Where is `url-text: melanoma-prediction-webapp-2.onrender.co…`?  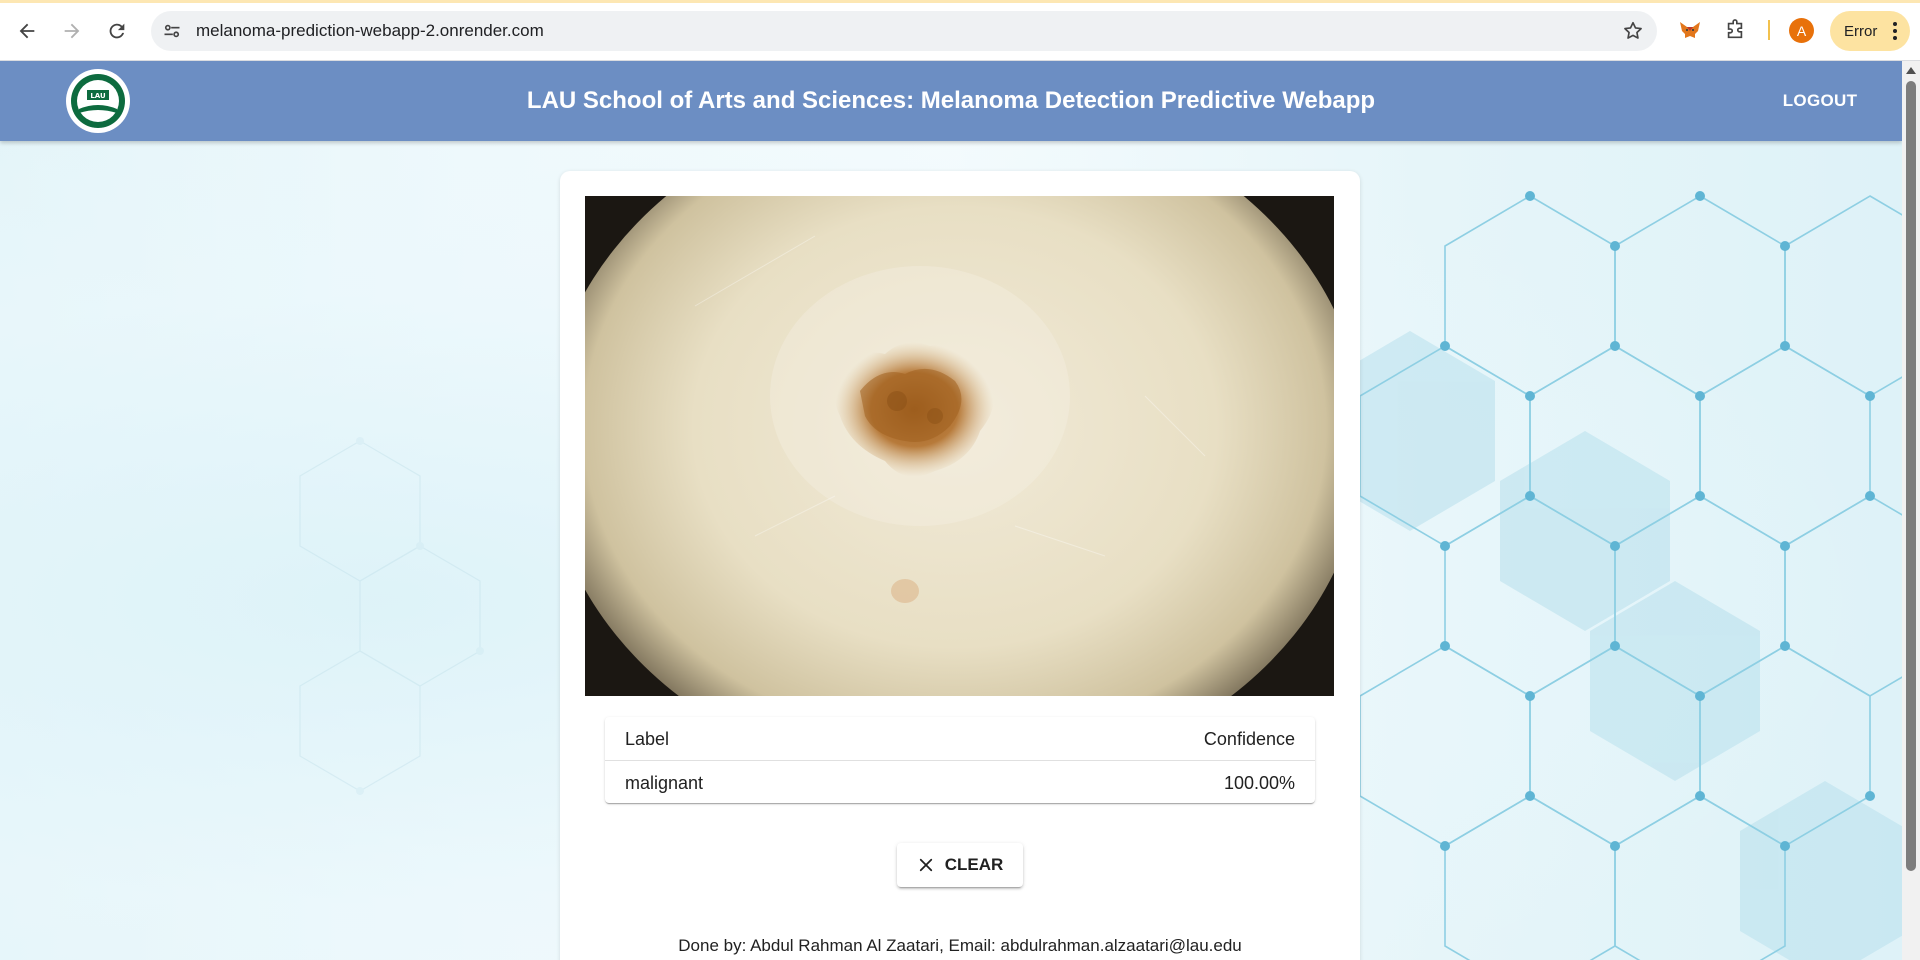 url-text: melanoma-prediction-webapp-2.onrender.co… is located at coordinates (370, 31).